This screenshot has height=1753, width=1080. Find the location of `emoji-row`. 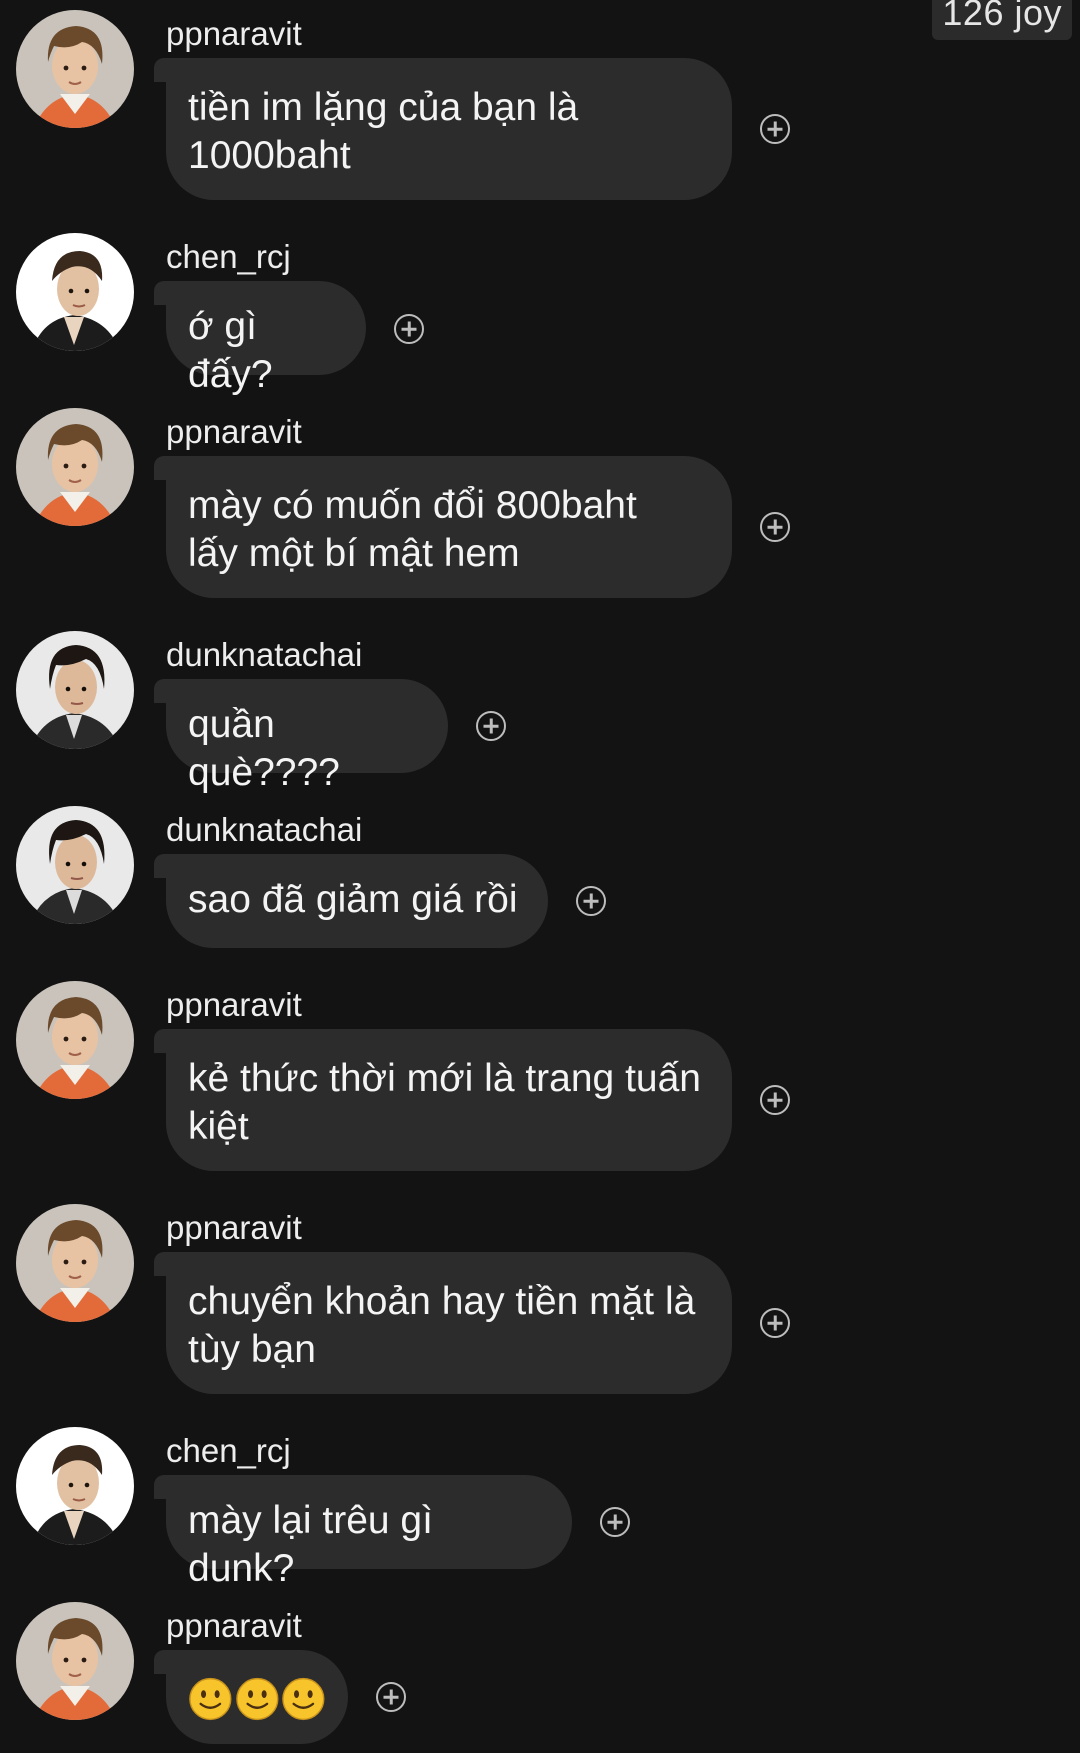

emoji-row is located at coordinates (257, 1697).